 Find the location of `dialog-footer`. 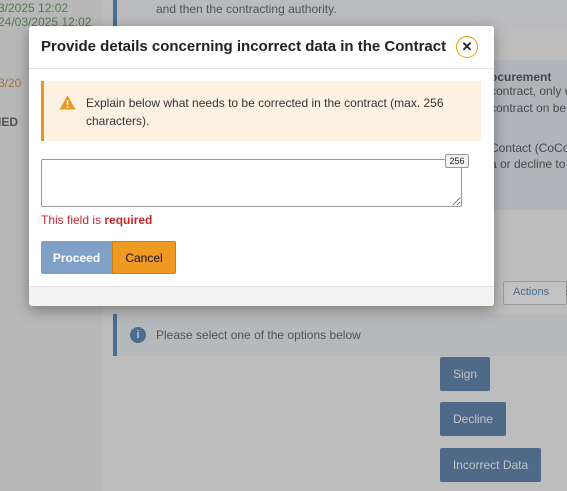

dialog-footer is located at coordinates (261, 296).